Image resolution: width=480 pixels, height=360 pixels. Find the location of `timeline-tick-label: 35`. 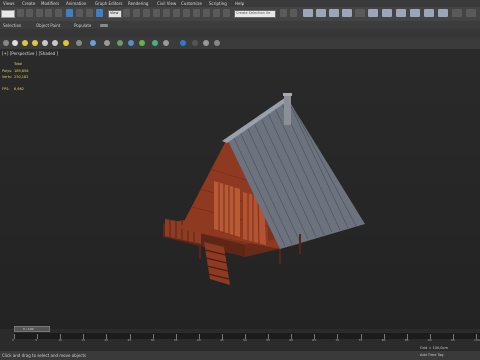

timeline-tick-label: 35 is located at coordinates (175, 340).